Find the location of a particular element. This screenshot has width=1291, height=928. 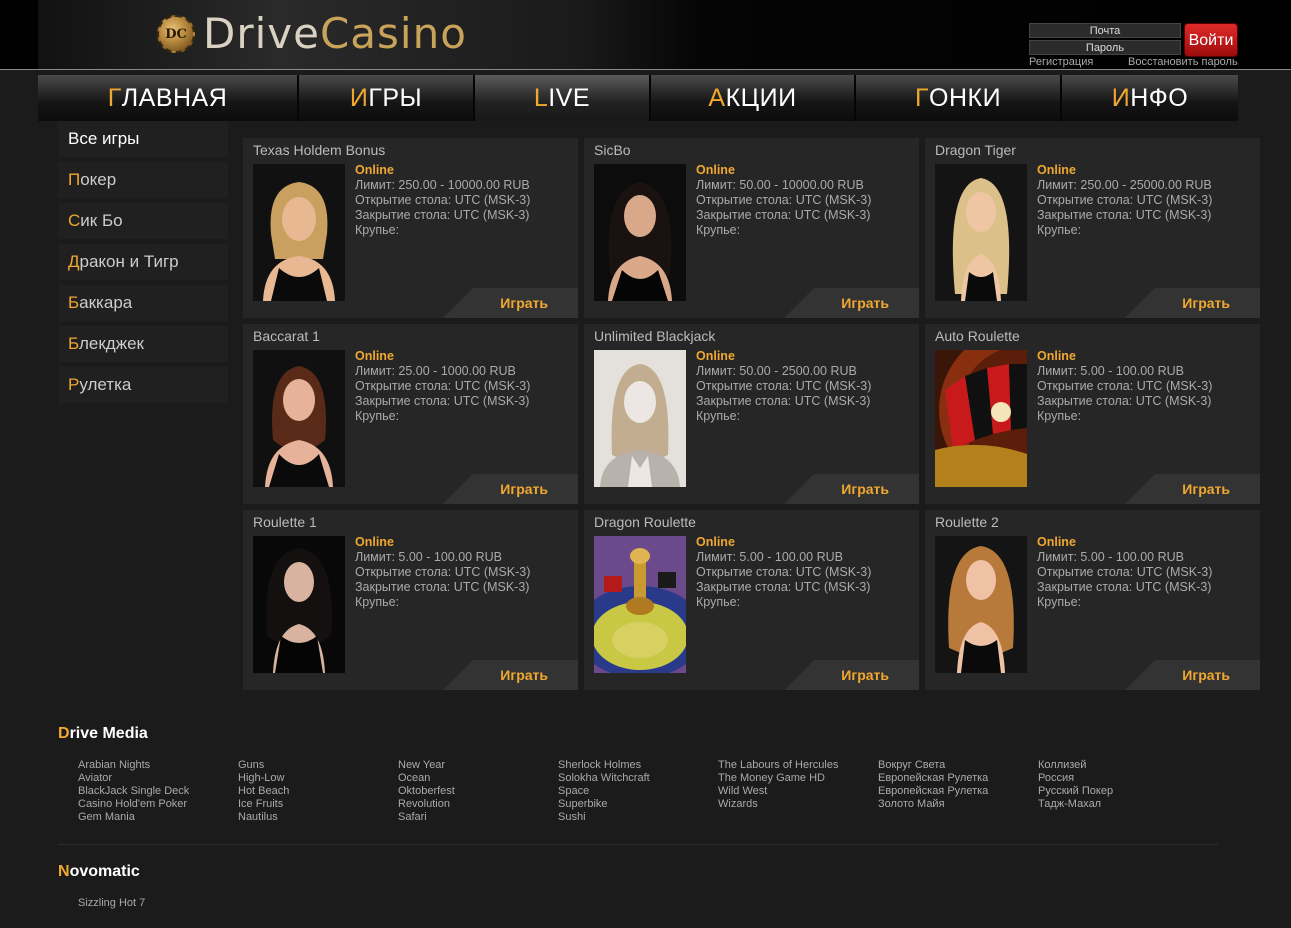

game-link: New Year is located at coordinates (426, 765).